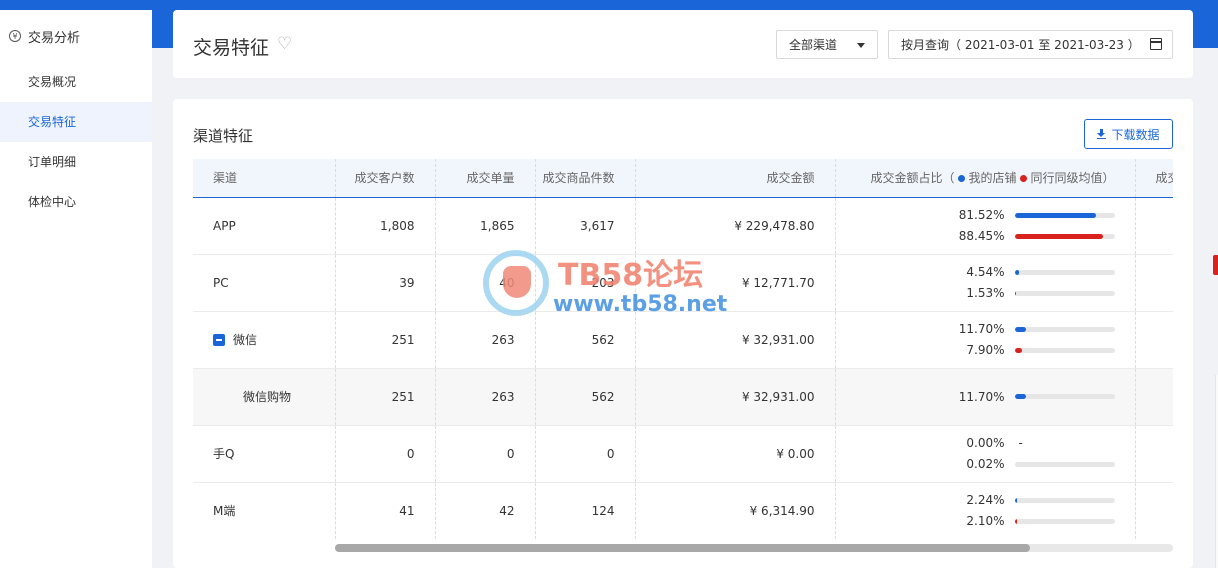  I want to click on download-label: 下载数据, so click(1135, 134).